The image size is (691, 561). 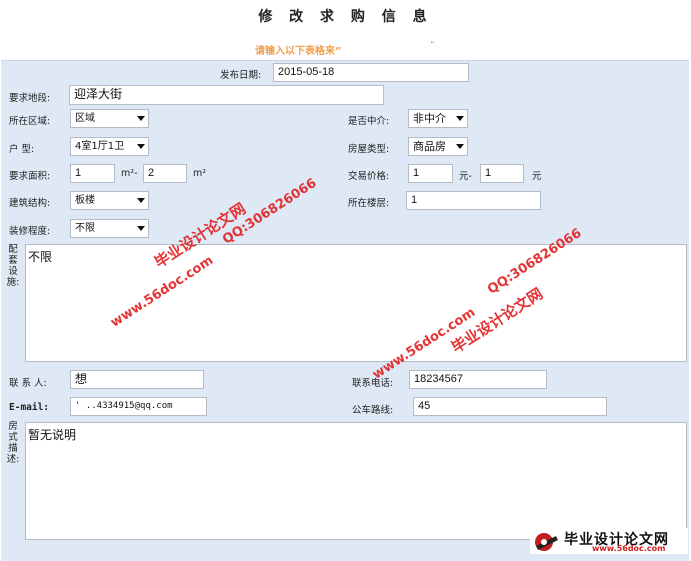 I want to click on form-instruction-mark: ", so click(x=432, y=45).